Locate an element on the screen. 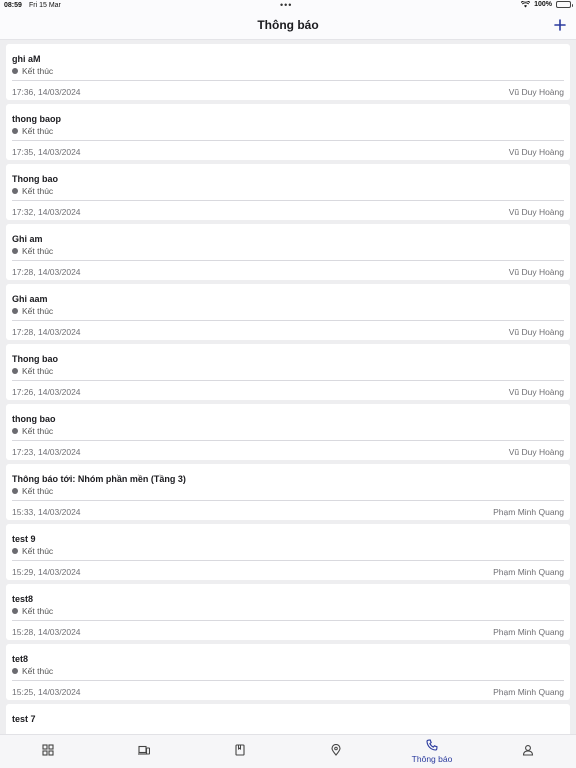  multitasking-dots-icon: ••• is located at coordinates (286, 5).